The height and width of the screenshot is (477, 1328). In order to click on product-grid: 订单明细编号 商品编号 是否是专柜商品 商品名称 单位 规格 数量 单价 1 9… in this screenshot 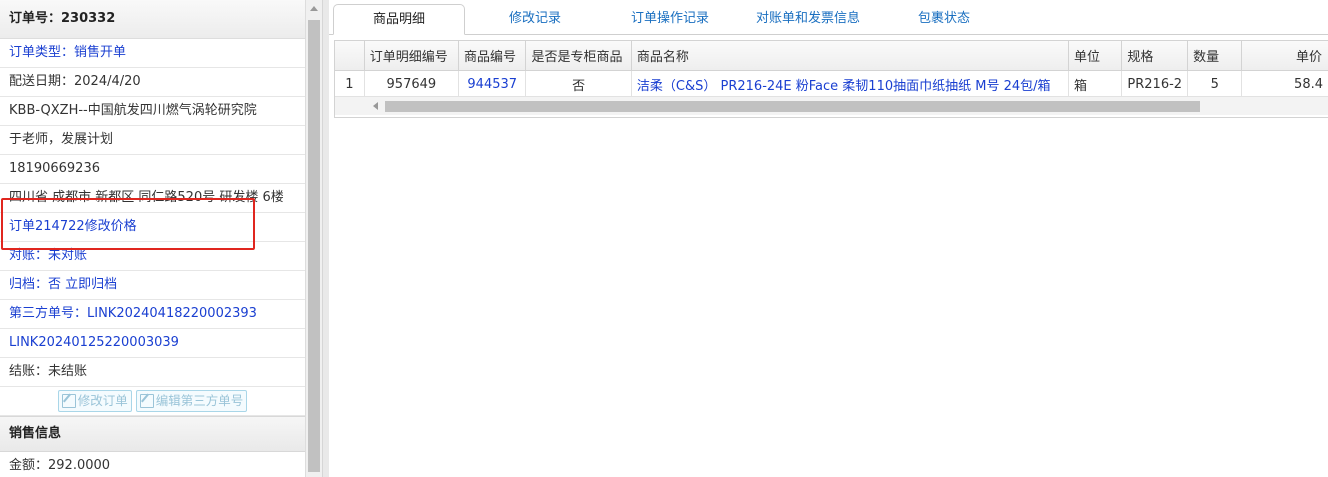, I will do `click(831, 79)`.